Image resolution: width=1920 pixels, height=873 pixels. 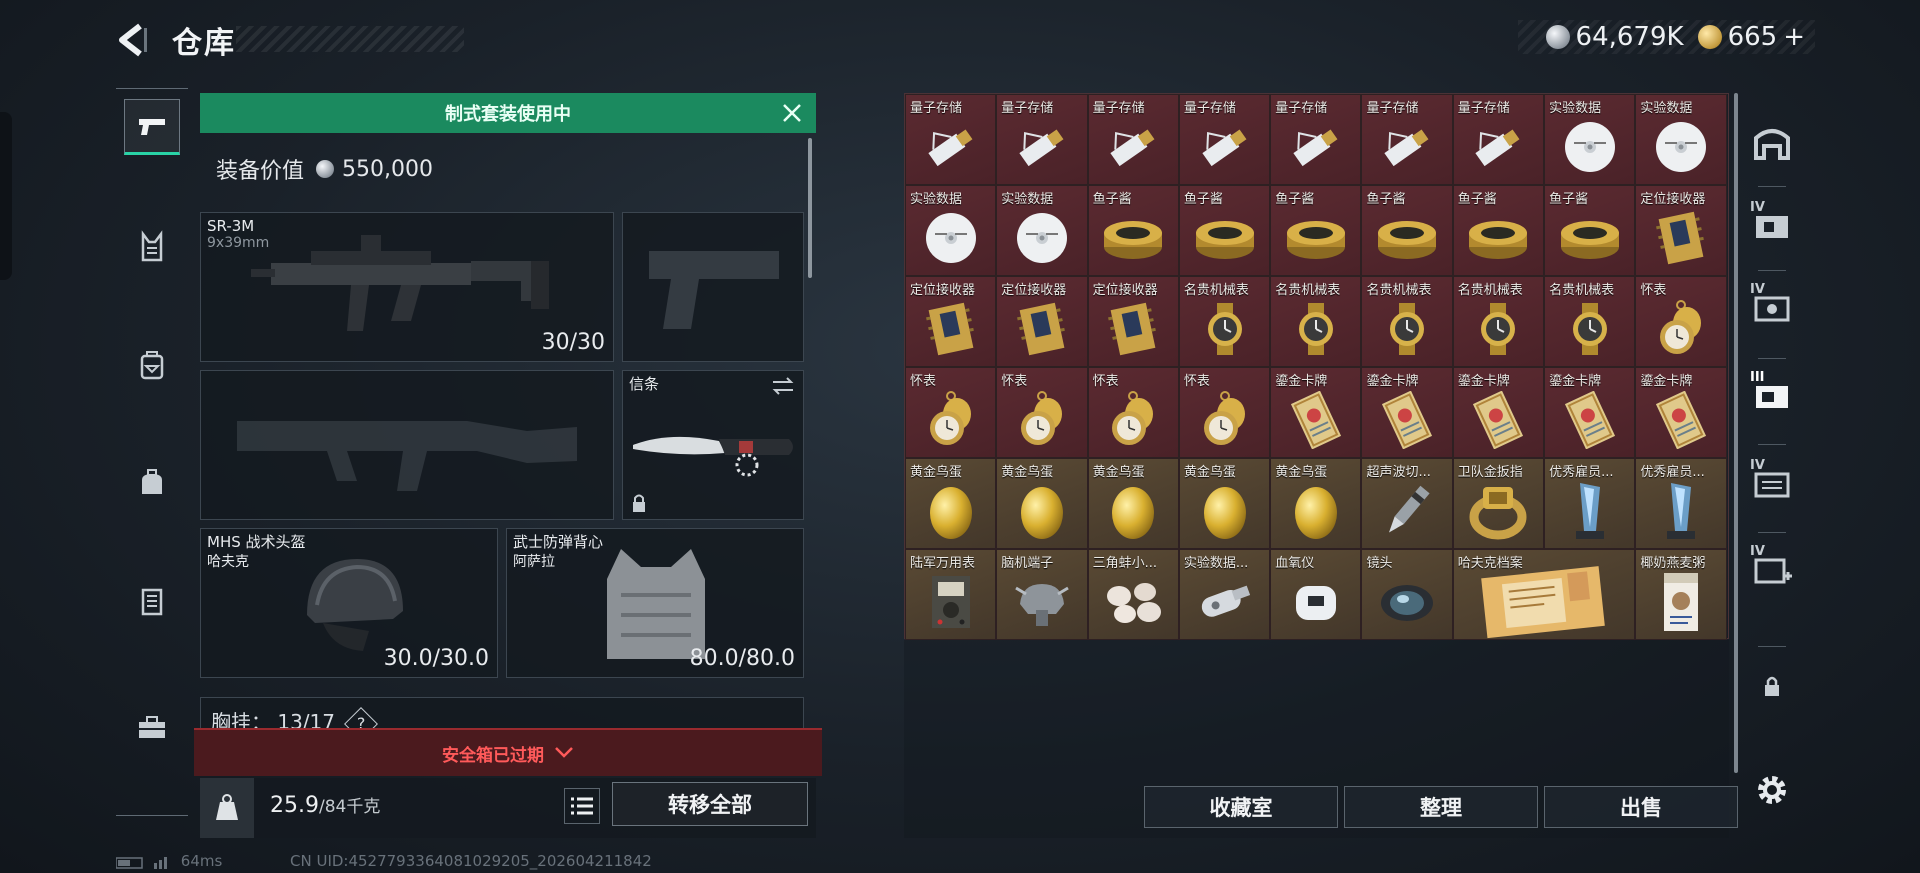 I want to click on armor-slot: 武士防弹背心 阿萨拉 80.0/80.0, so click(x=655, y=603).